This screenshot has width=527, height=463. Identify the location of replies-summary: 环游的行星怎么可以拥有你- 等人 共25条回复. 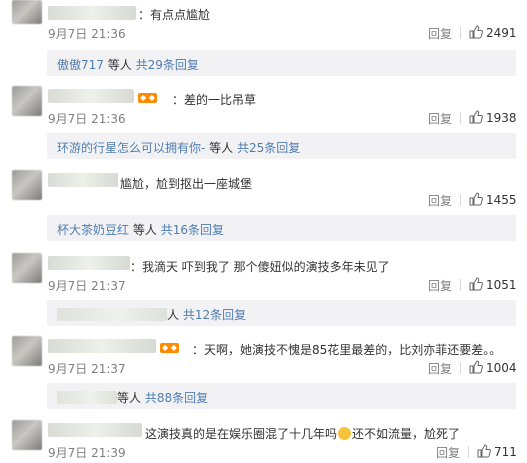
(281, 146).